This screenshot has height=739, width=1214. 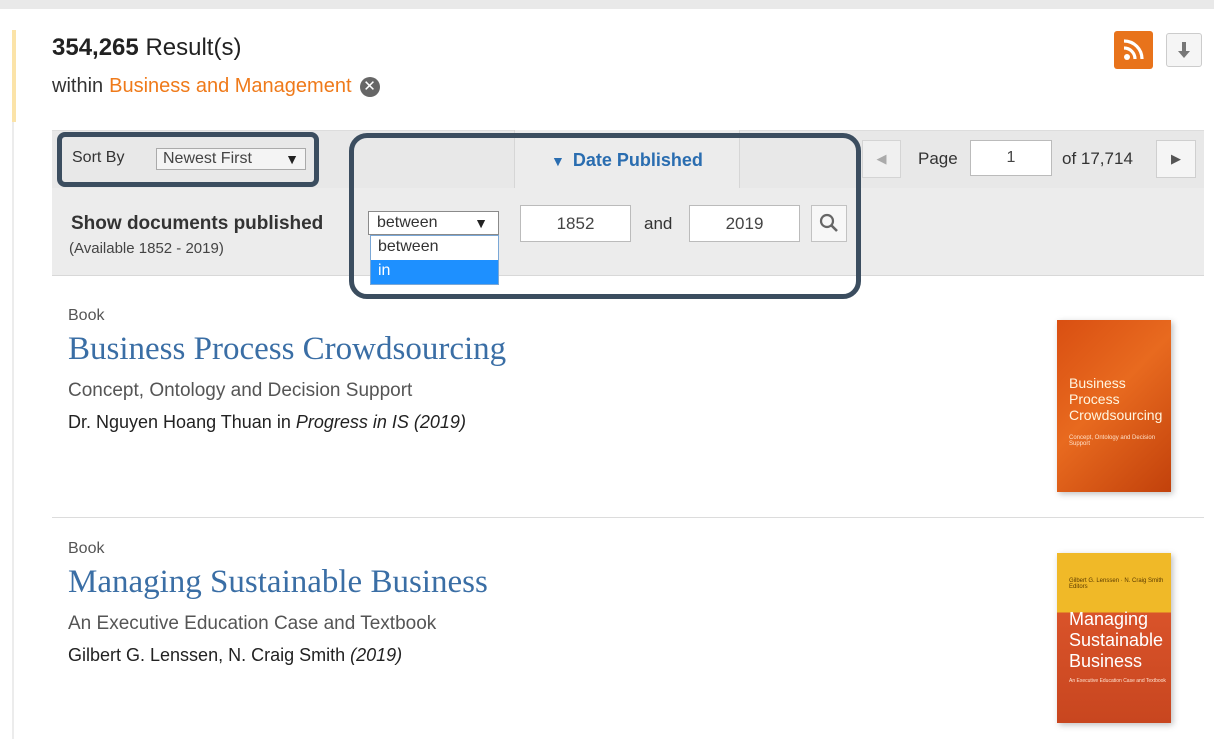 I want to click on rss-icon, so click(x=1133, y=49).